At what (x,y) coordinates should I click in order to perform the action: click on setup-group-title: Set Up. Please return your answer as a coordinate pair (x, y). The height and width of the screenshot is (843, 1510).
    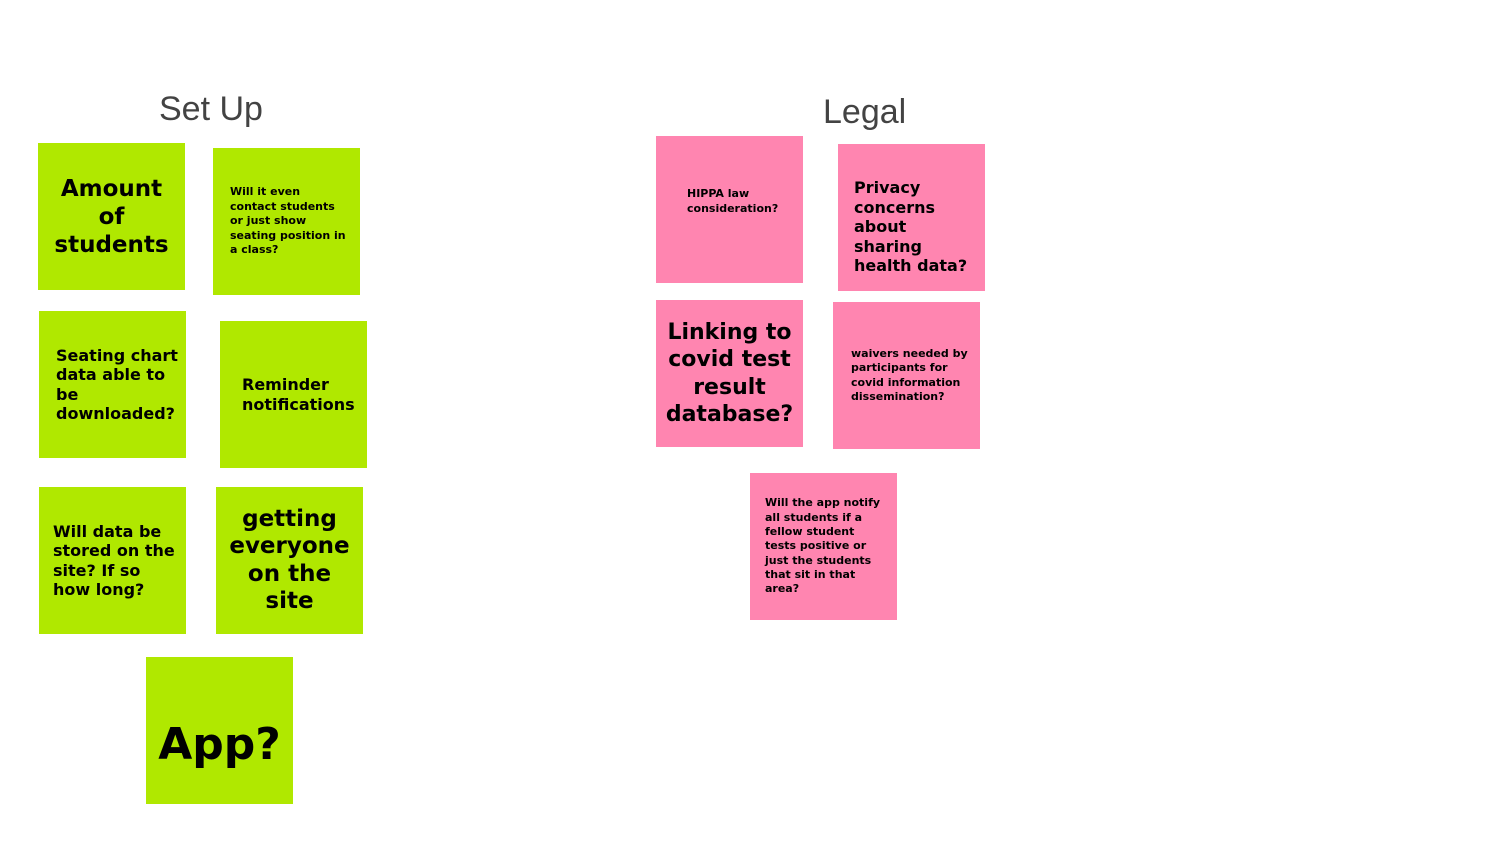
    Looking at the image, I should click on (211, 109).